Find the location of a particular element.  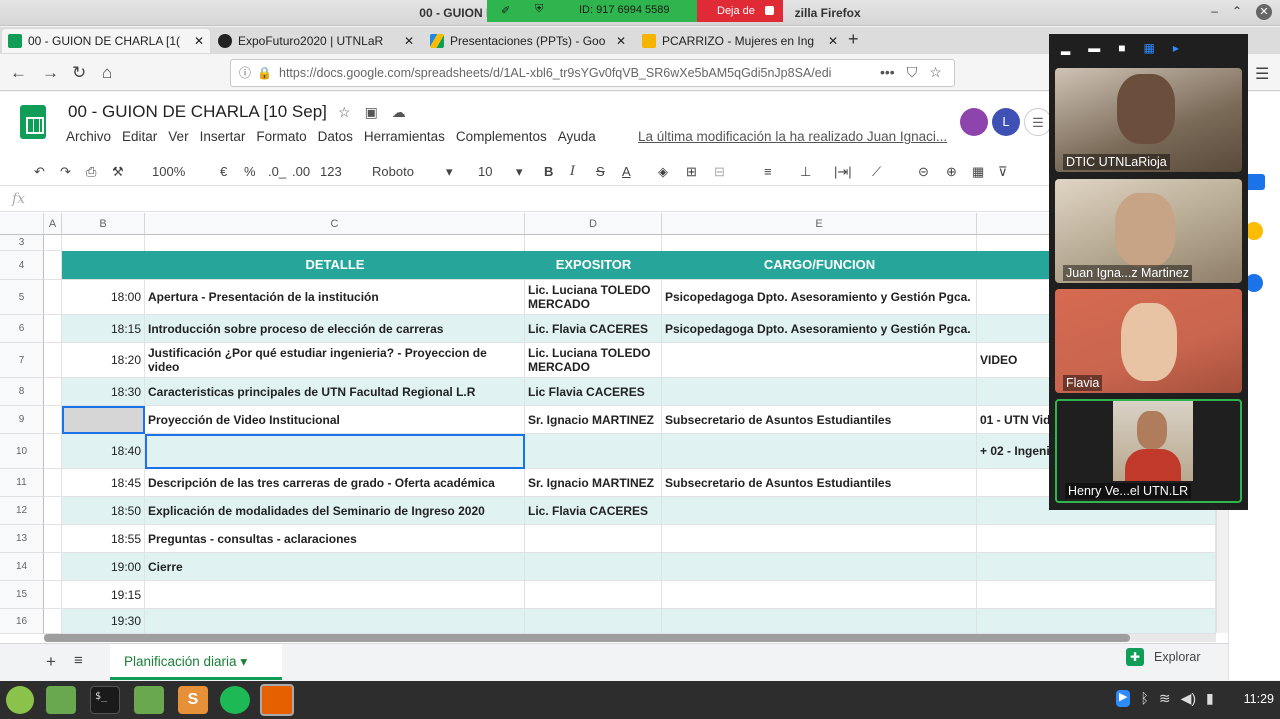

mint-menu-icon is located at coordinates (20, 700).